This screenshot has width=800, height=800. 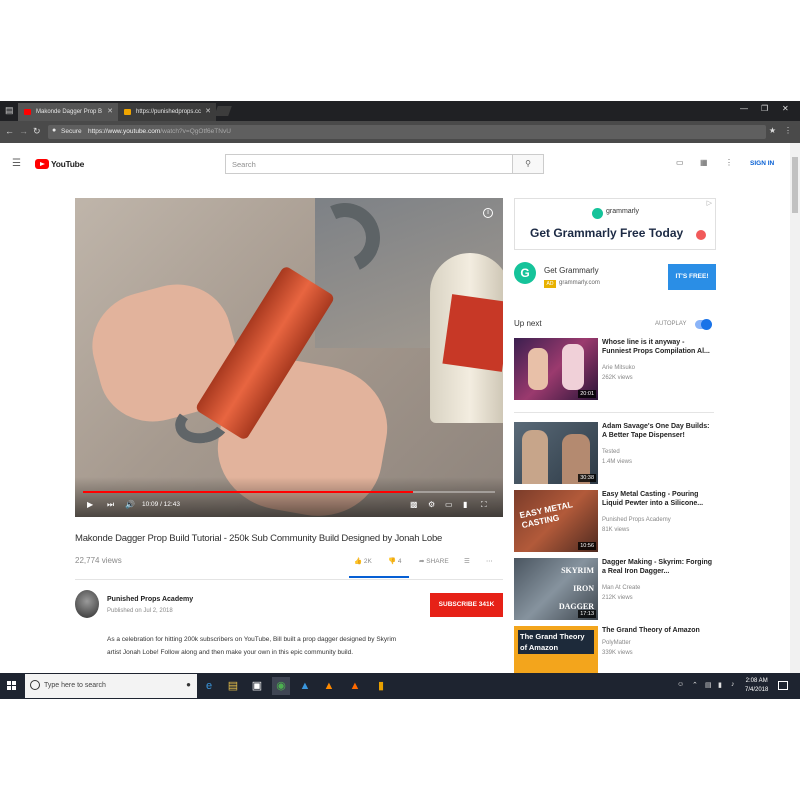 What do you see at coordinates (110, 505) in the screenshot?
I see `next-video-icon: ⏭` at bounding box center [110, 505].